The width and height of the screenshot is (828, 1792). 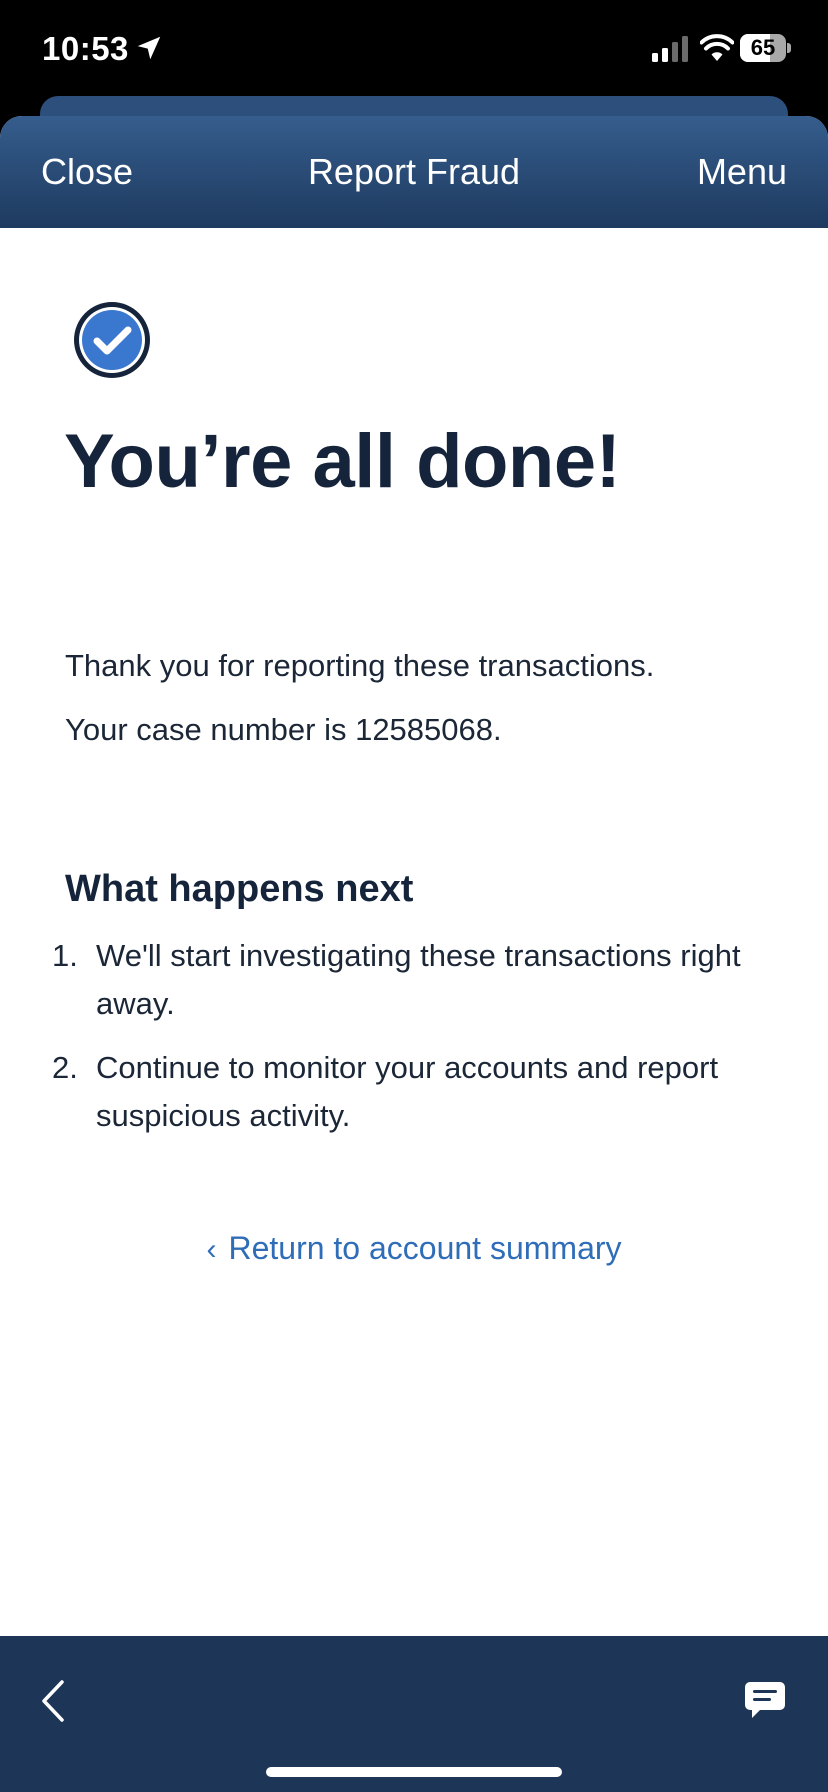 I want to click on case-prefix: Your case number is, so click(x=210, y=729).